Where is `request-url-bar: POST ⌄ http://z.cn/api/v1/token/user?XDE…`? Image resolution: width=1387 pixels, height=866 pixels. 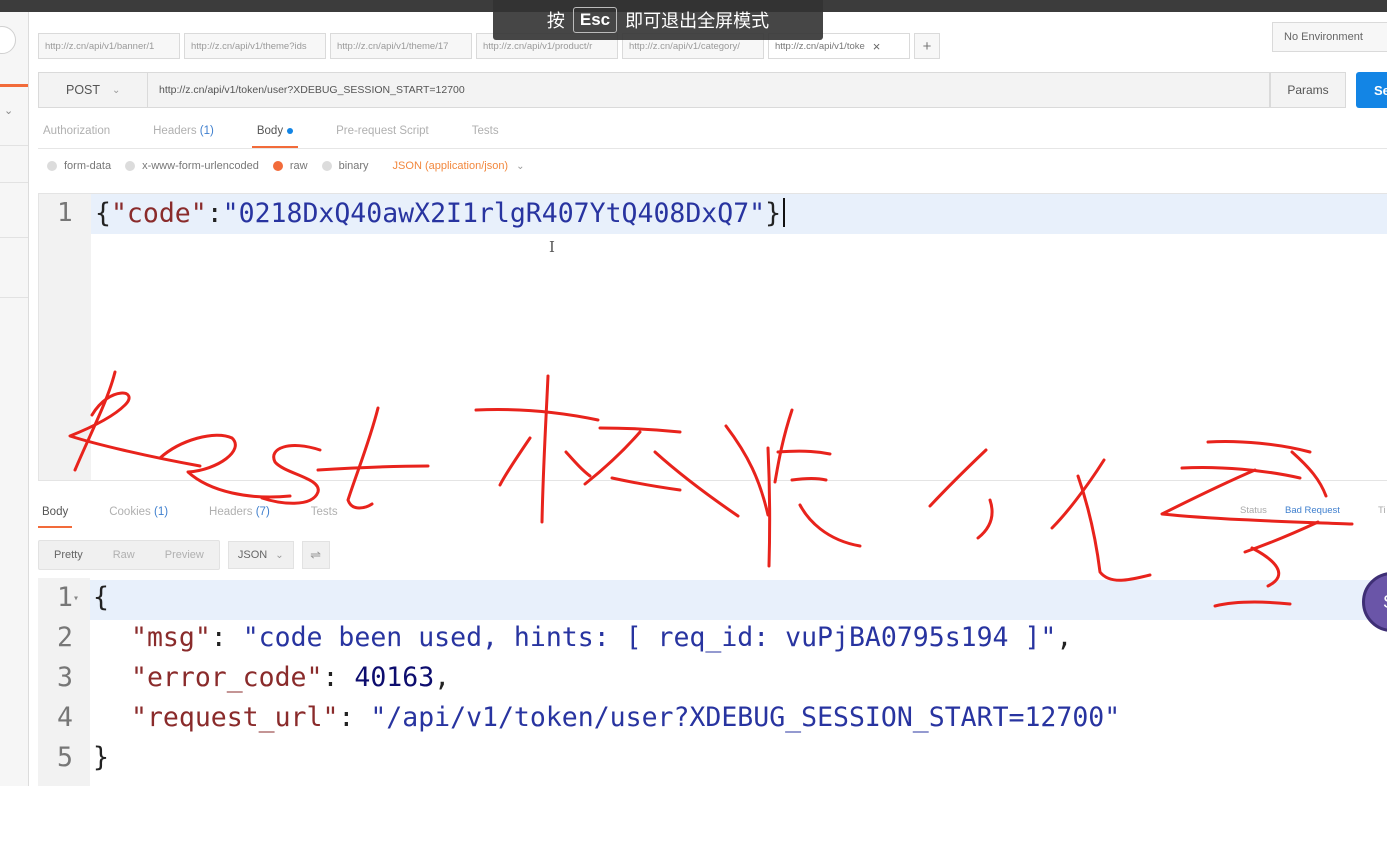 request-url-bar: POST ⌄ http://z.cn/api/v1/token/user?XDE… is located at coordinates (712, 90).